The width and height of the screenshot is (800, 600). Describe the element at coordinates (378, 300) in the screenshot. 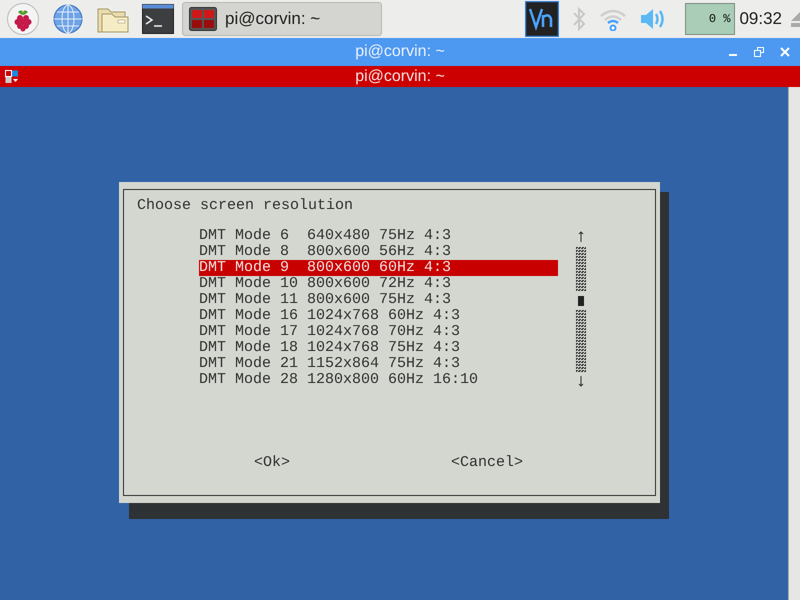

I see `resolution-option: DMT Mode 11 800x600 75Hz 4:3` at that location.